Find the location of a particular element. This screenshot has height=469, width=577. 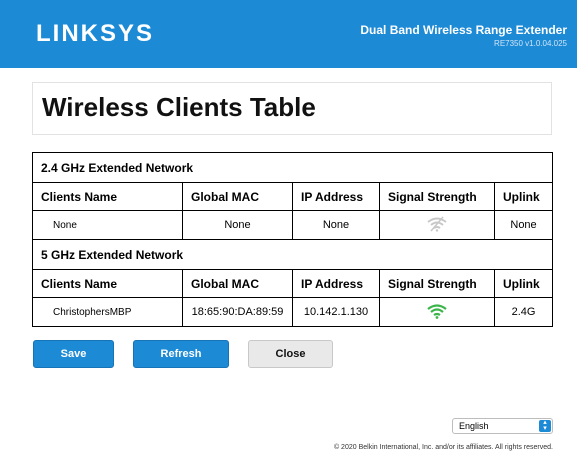

network-section-label: 5 GHz Extended Network is located at coordinates (292, 254).